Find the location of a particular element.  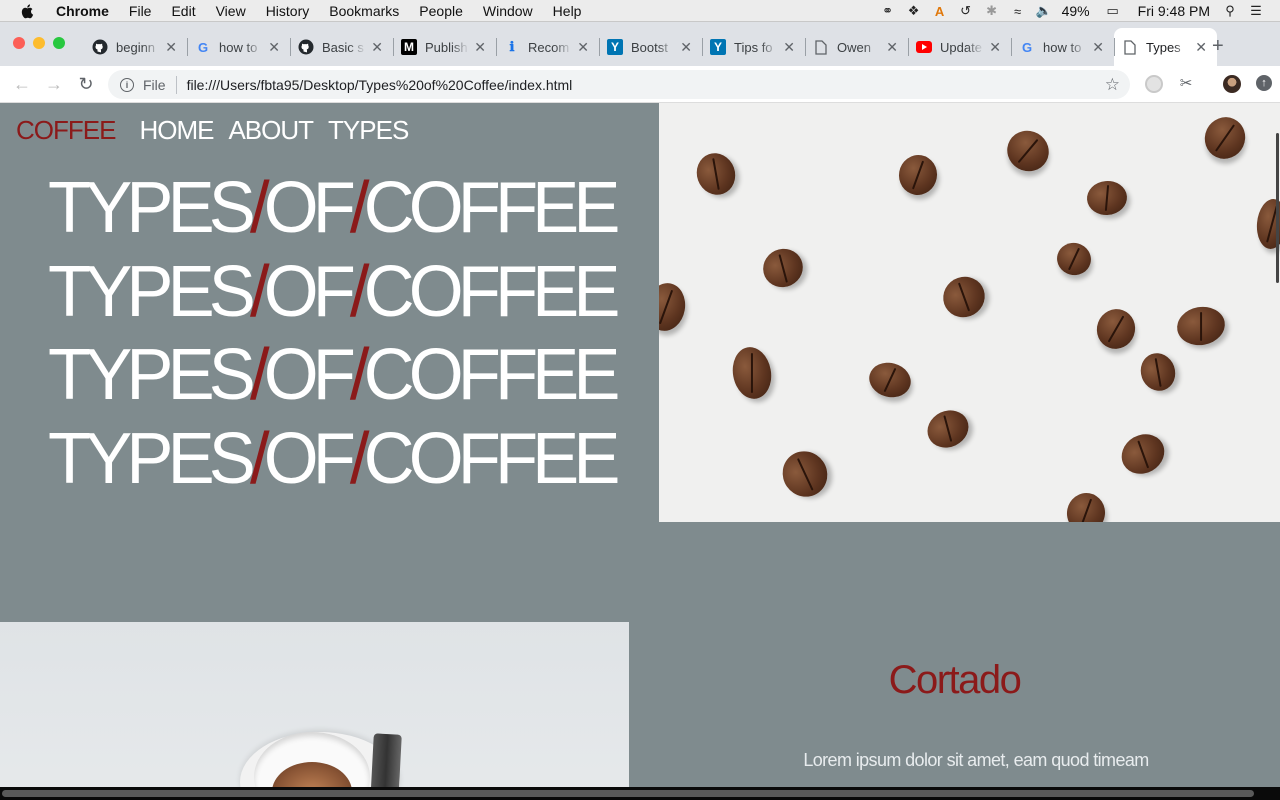

battery-icon: ▭ is located at coordinates (1113, 11).